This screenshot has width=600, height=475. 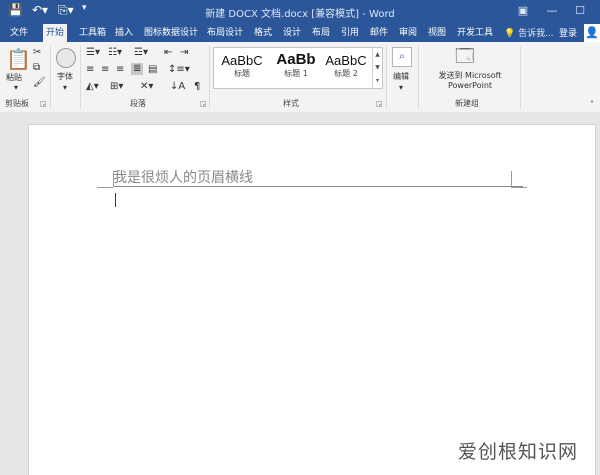 I want to click on collapse-ribbon-icon: ˄, so click(x=592, y=104).